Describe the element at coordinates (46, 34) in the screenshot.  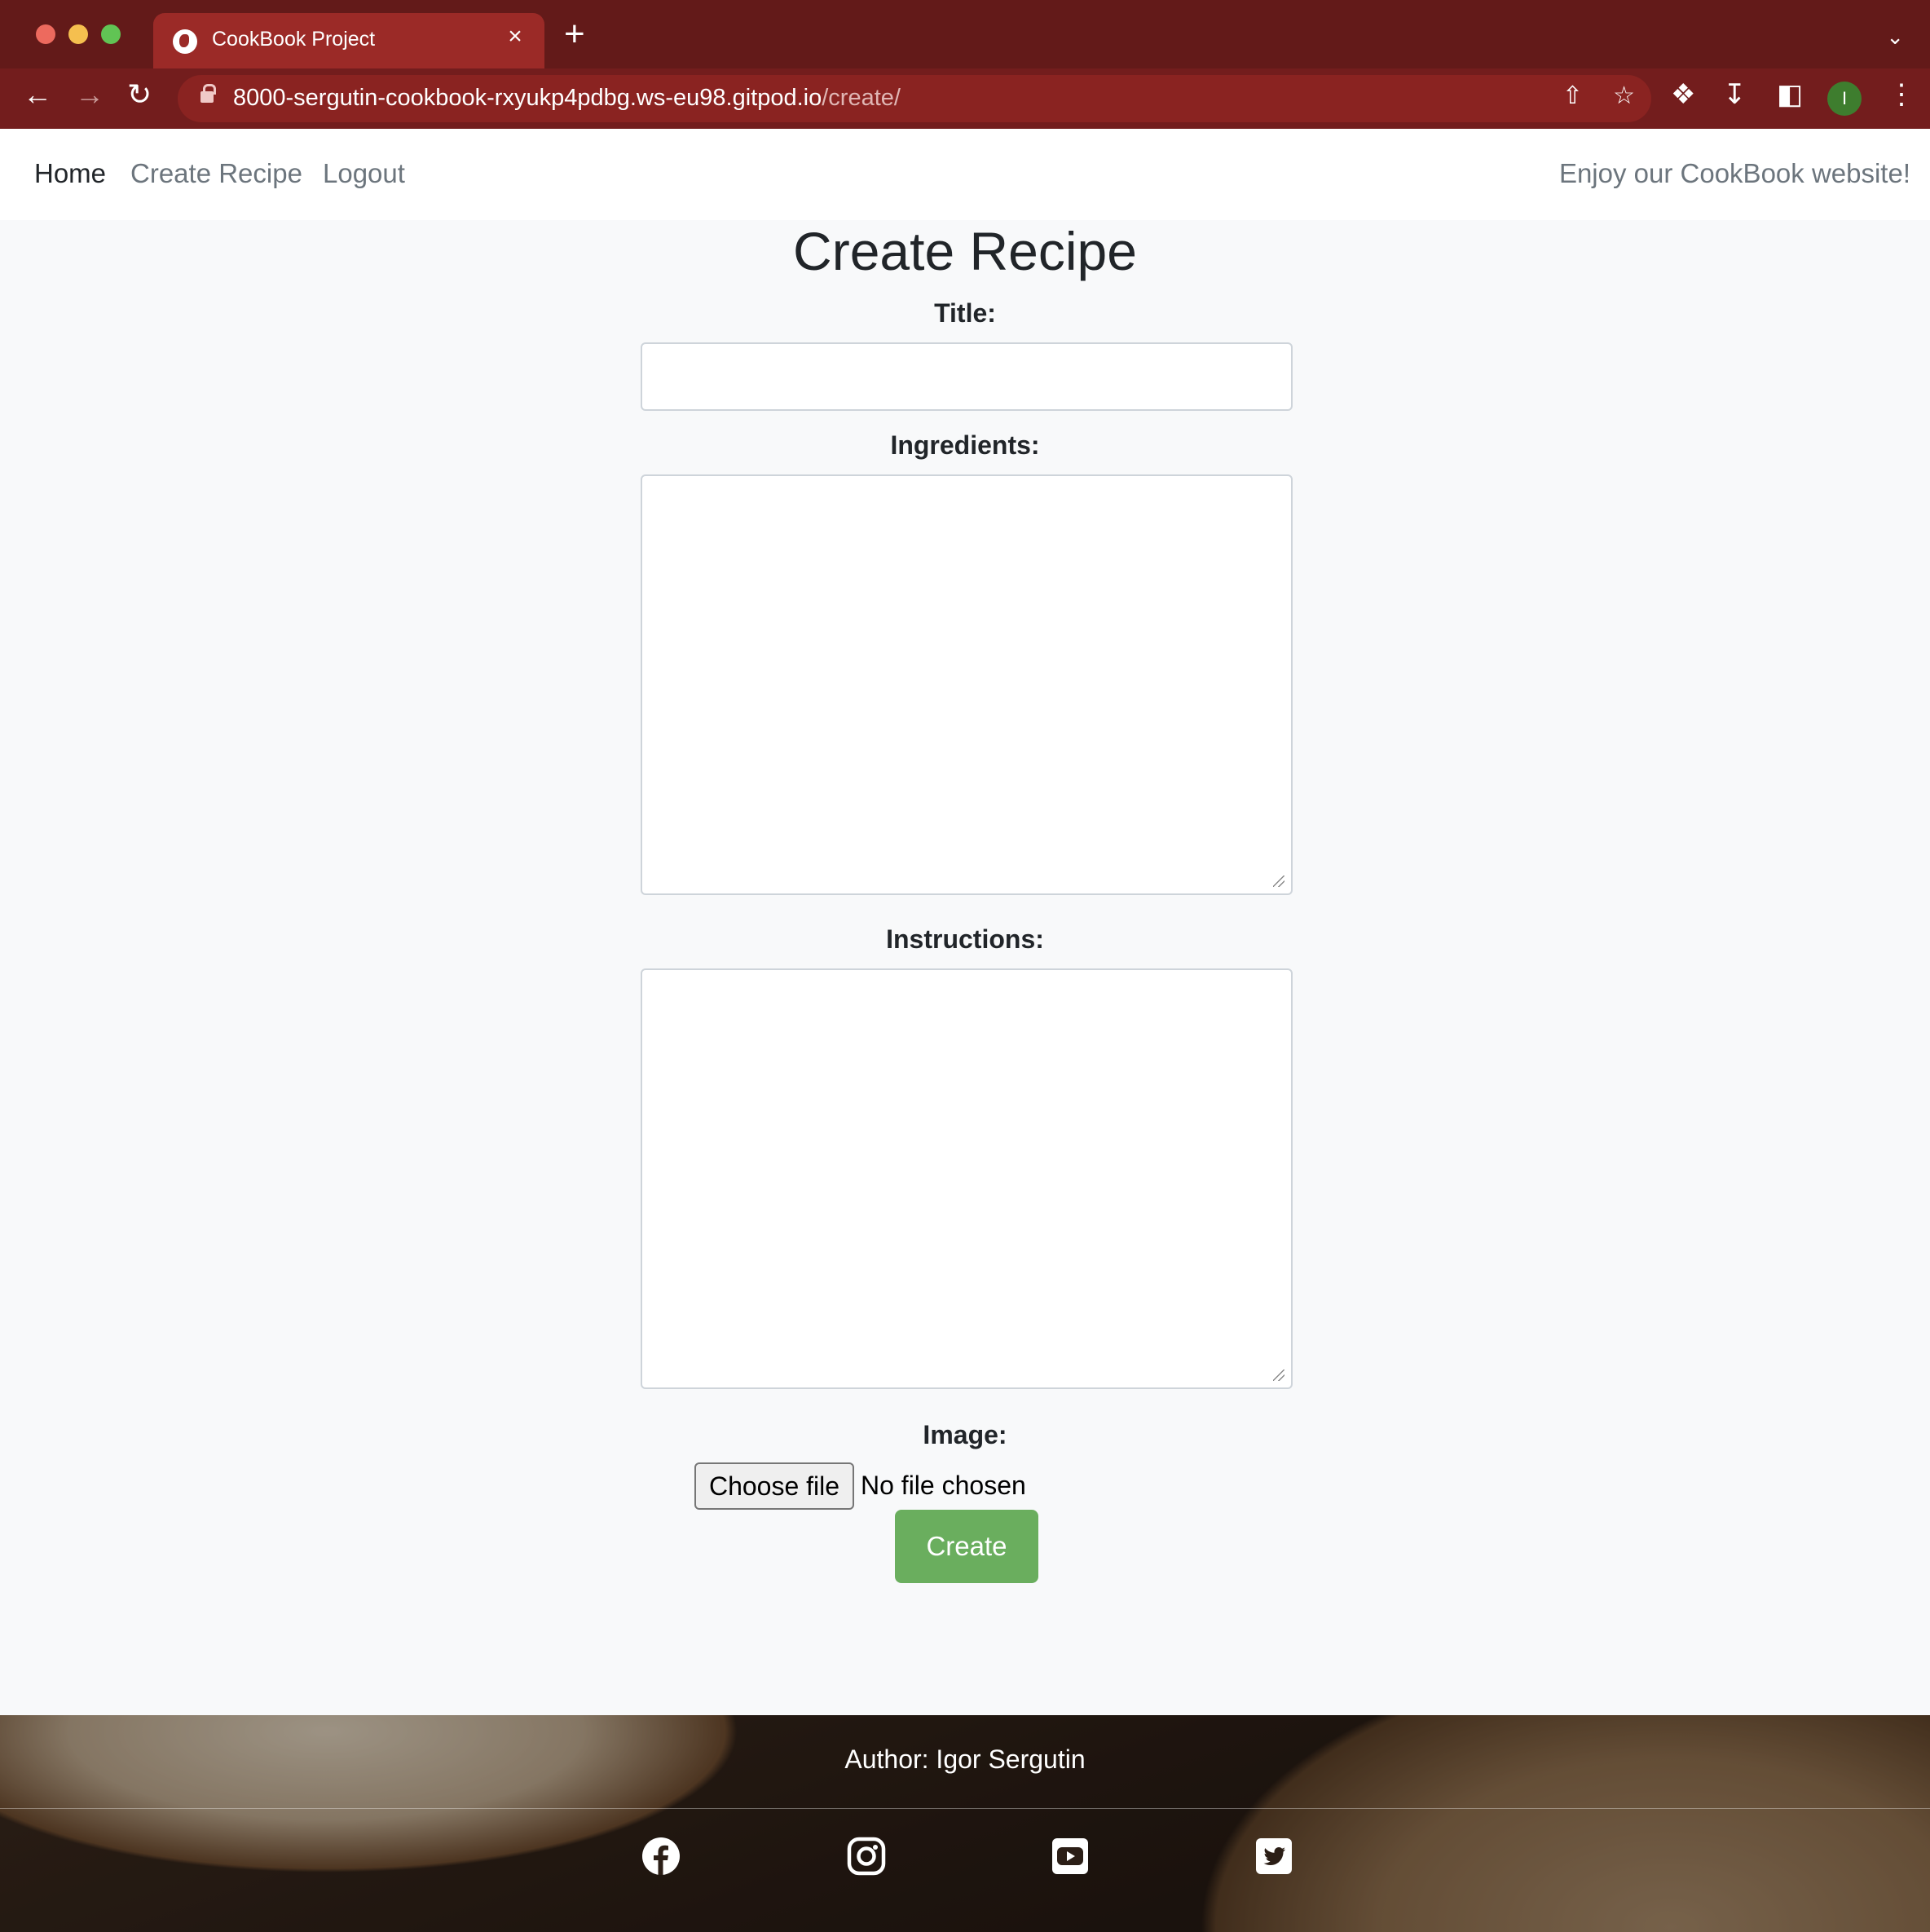
I see `close-window-button` at that location.